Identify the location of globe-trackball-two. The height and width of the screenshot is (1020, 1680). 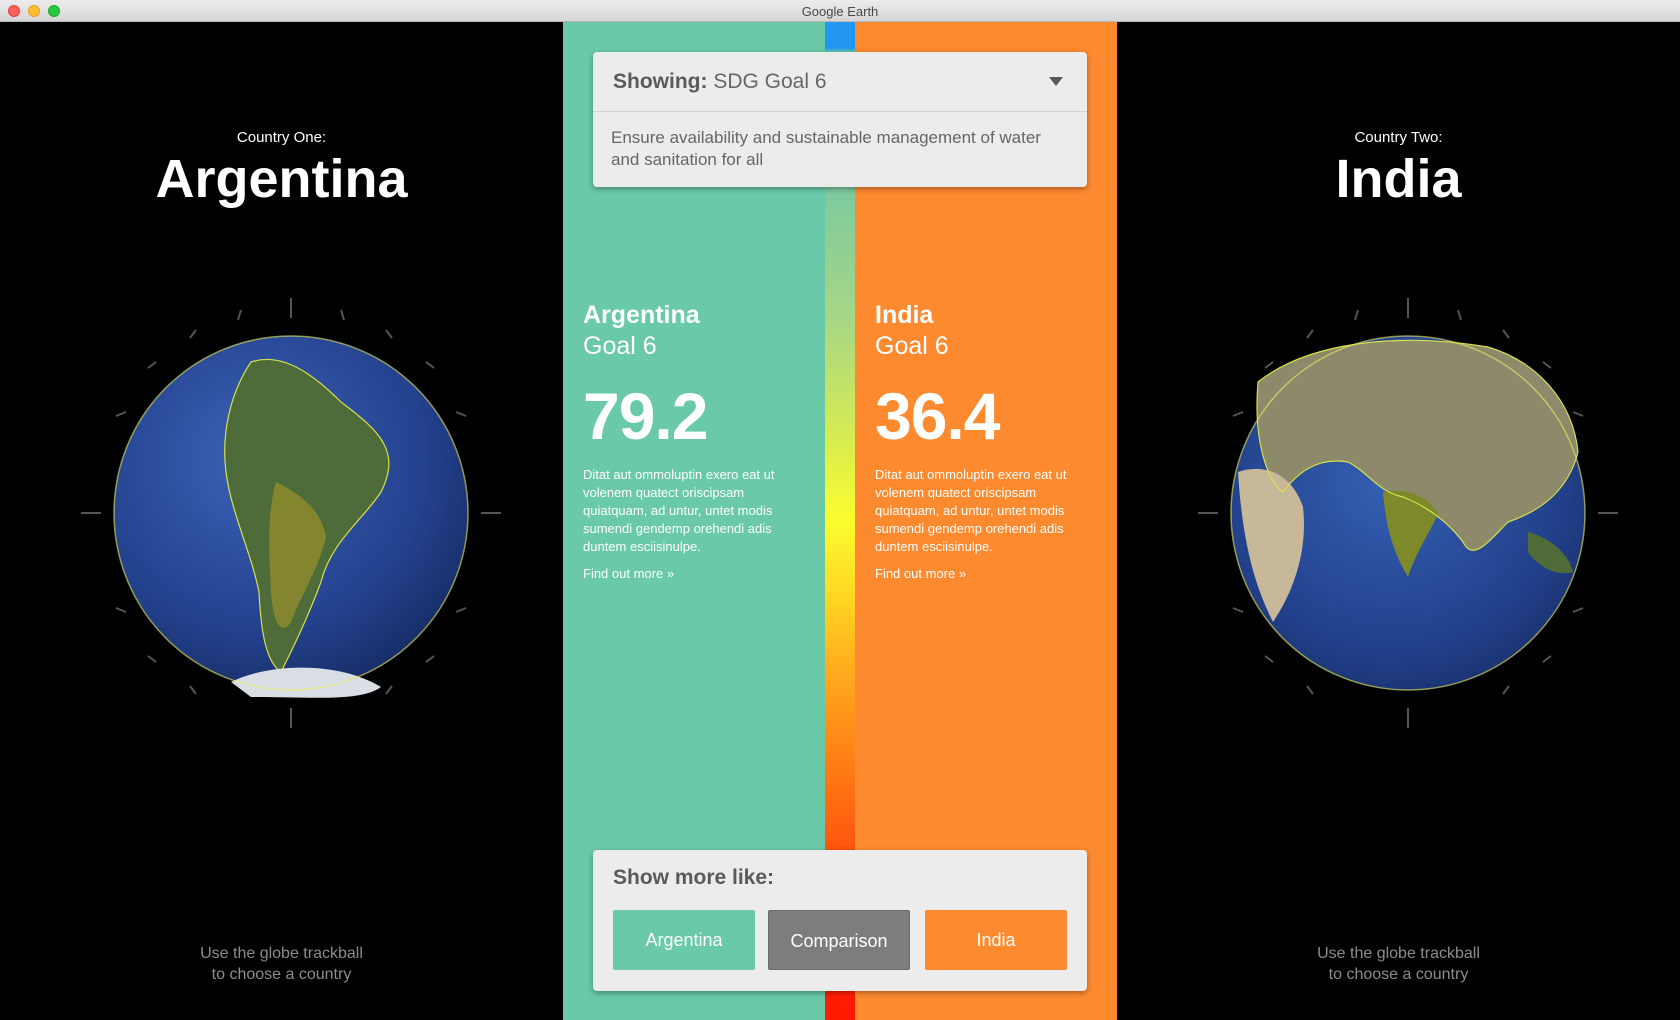
(1408, 513).